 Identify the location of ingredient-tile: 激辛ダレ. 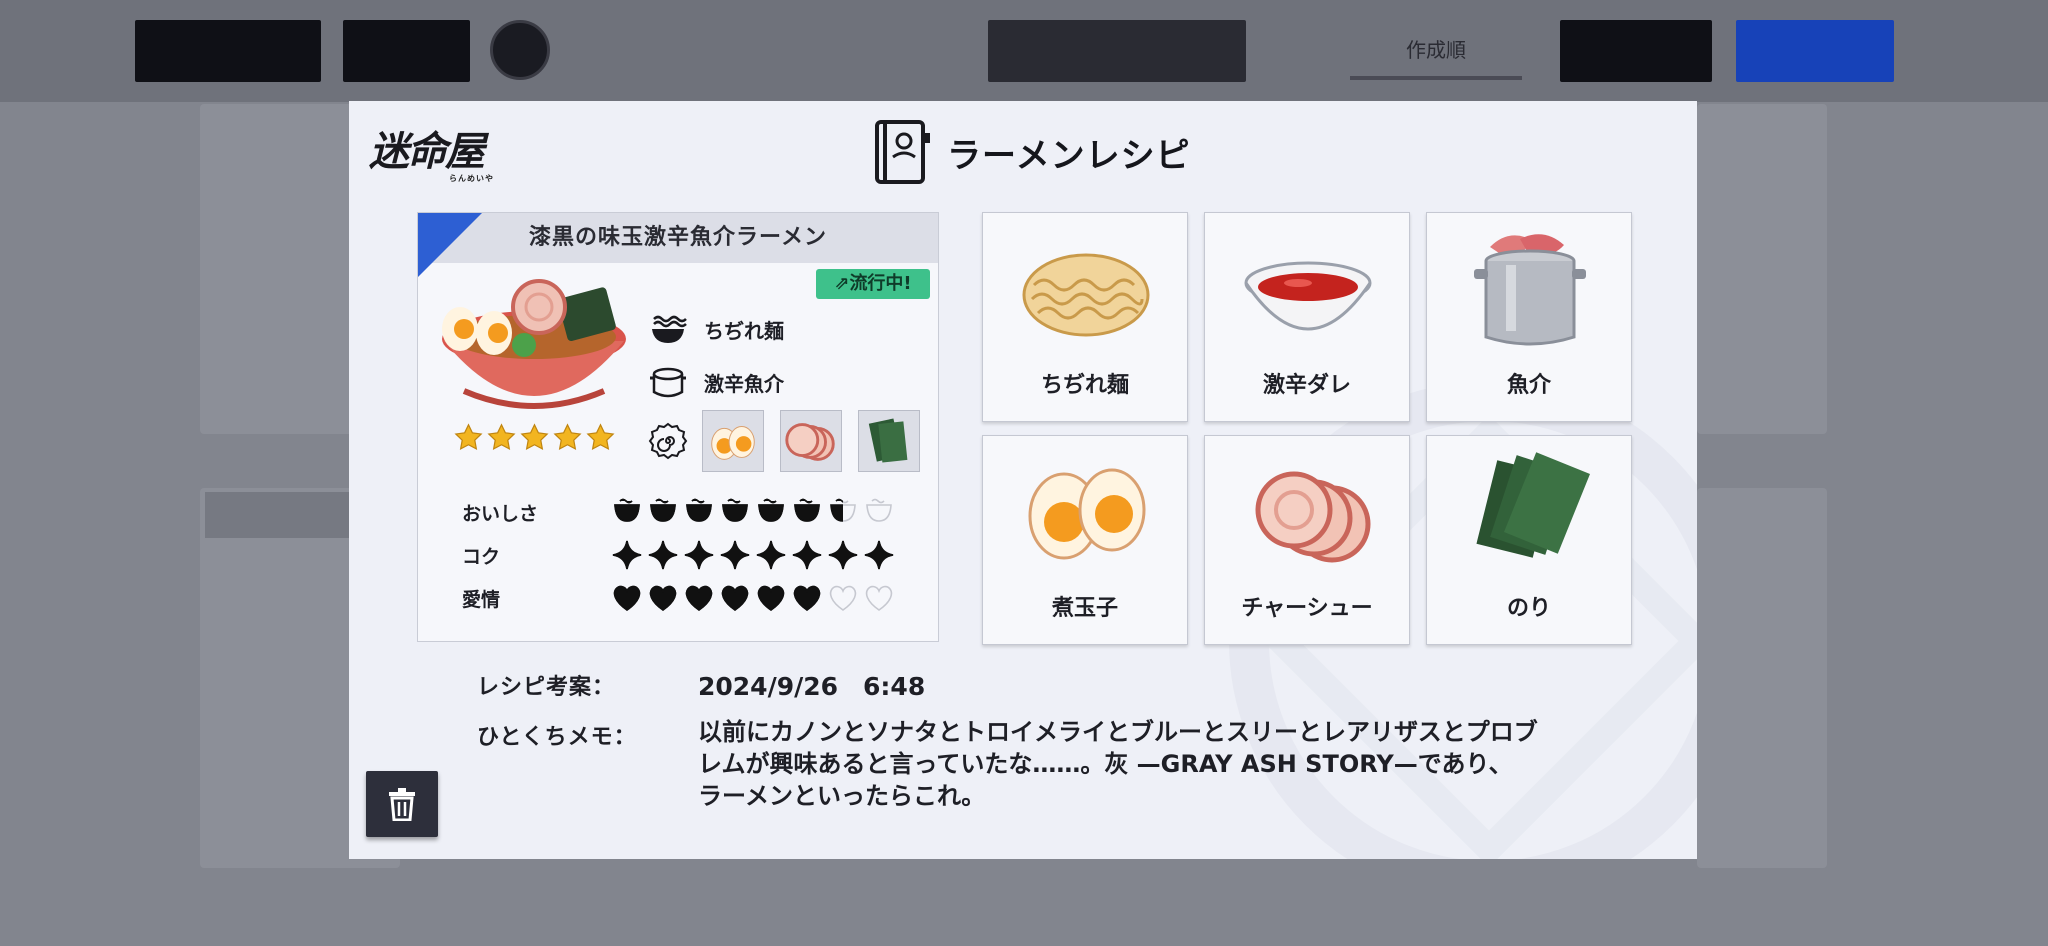
(1307, 317).